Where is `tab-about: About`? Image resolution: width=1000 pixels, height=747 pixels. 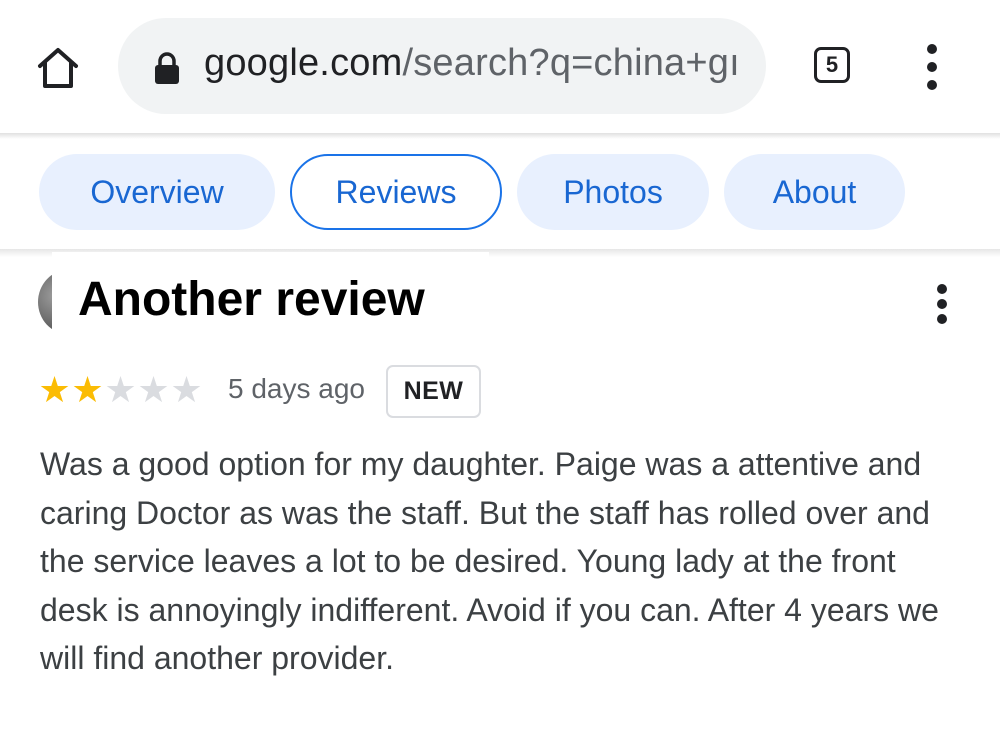
tab-about: About is located at coordinates (814, 192).